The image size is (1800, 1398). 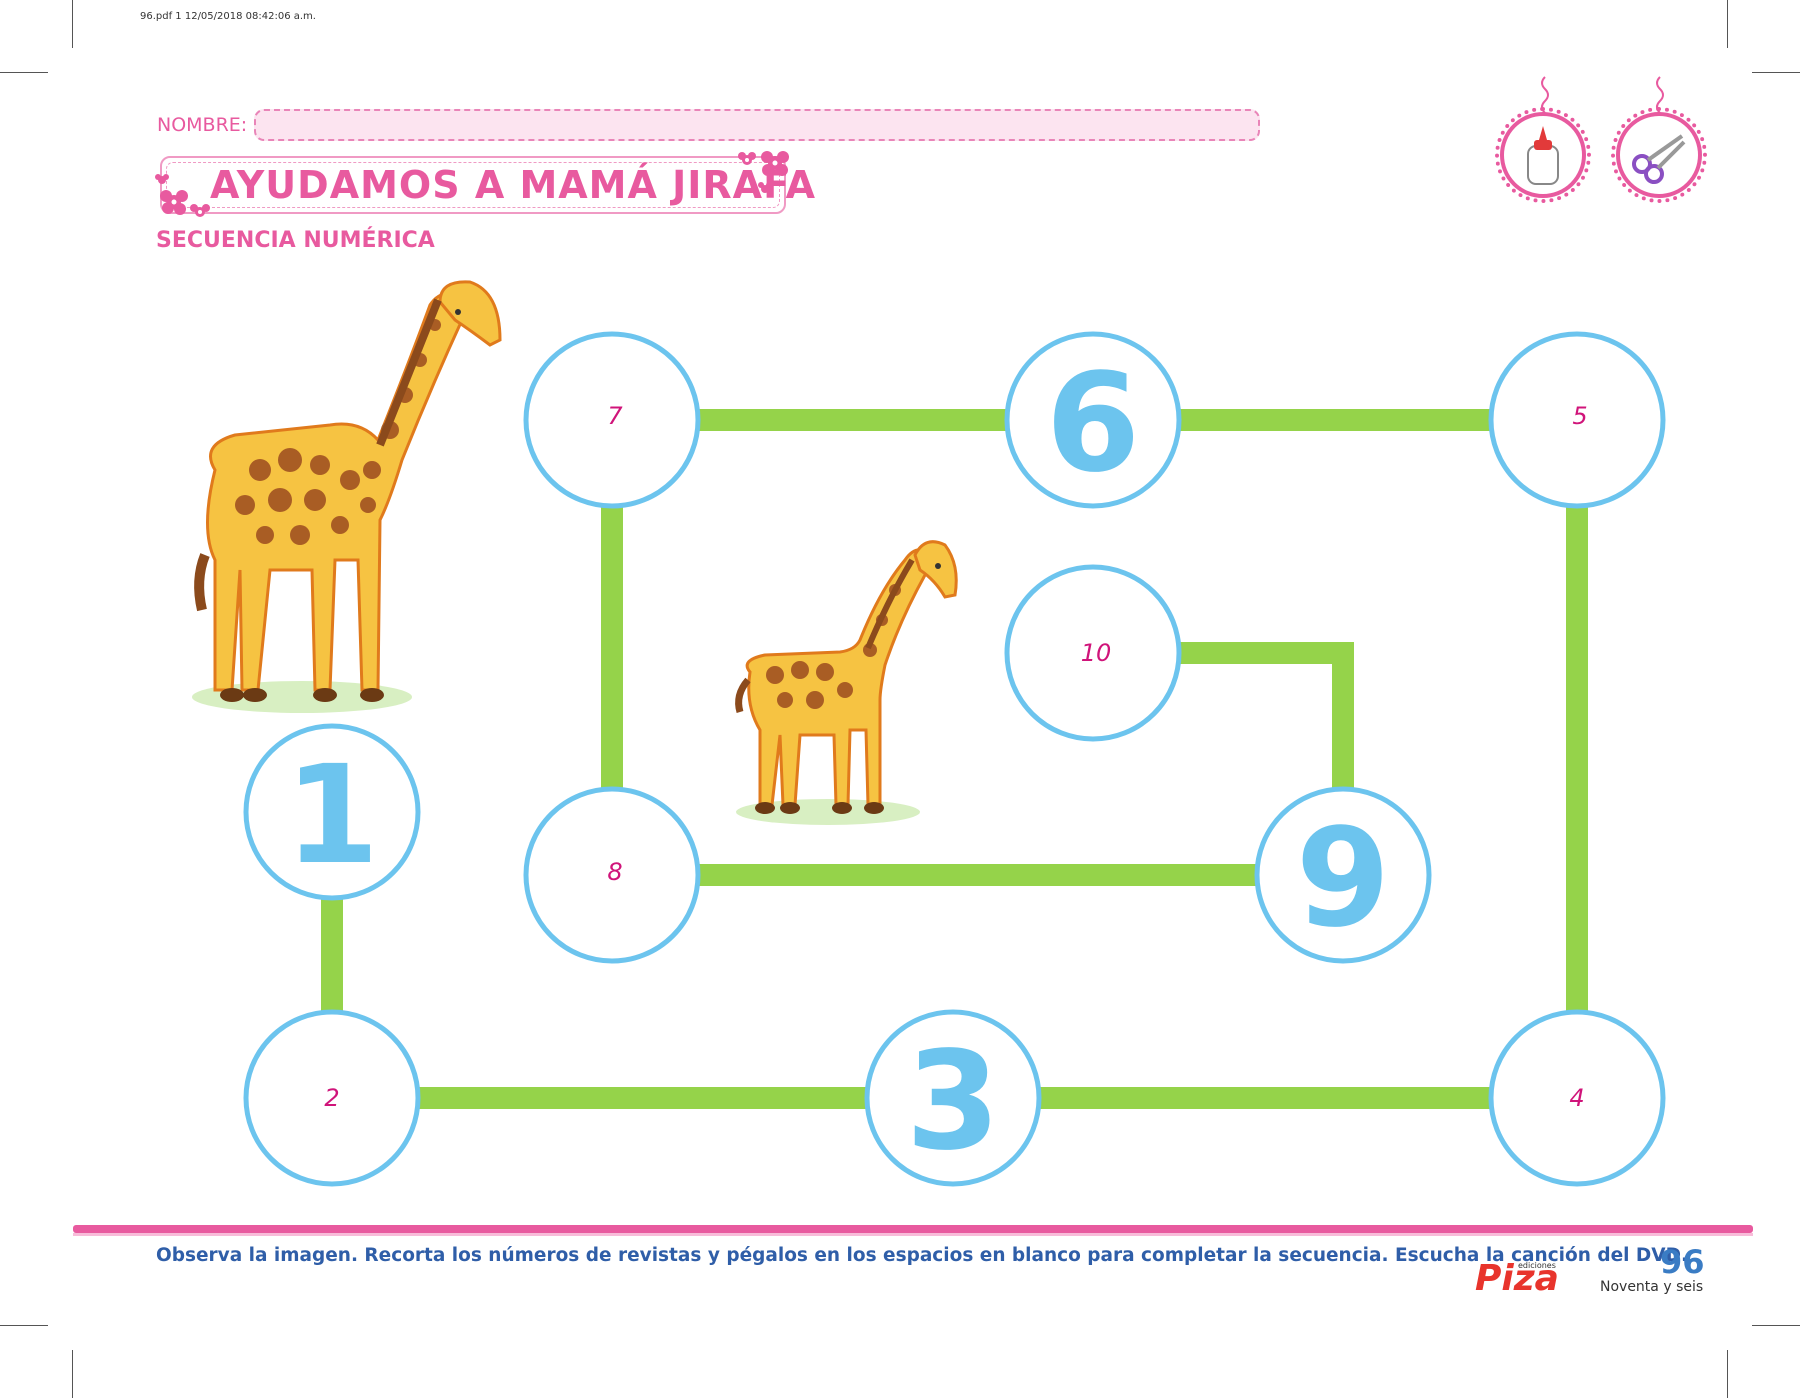 I want to click on publisher-logo: Piza, so click(x=1517, y=1278).